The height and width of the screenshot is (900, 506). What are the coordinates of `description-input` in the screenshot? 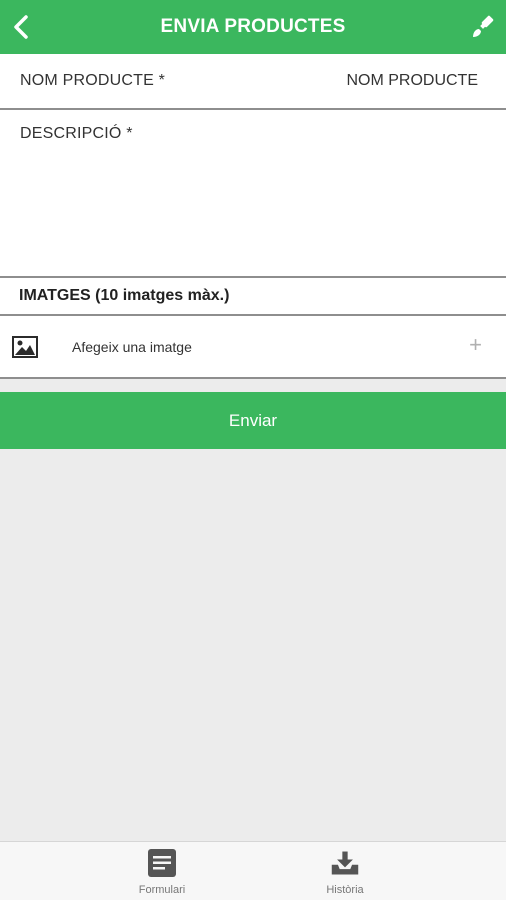 It's located at (253, 207).